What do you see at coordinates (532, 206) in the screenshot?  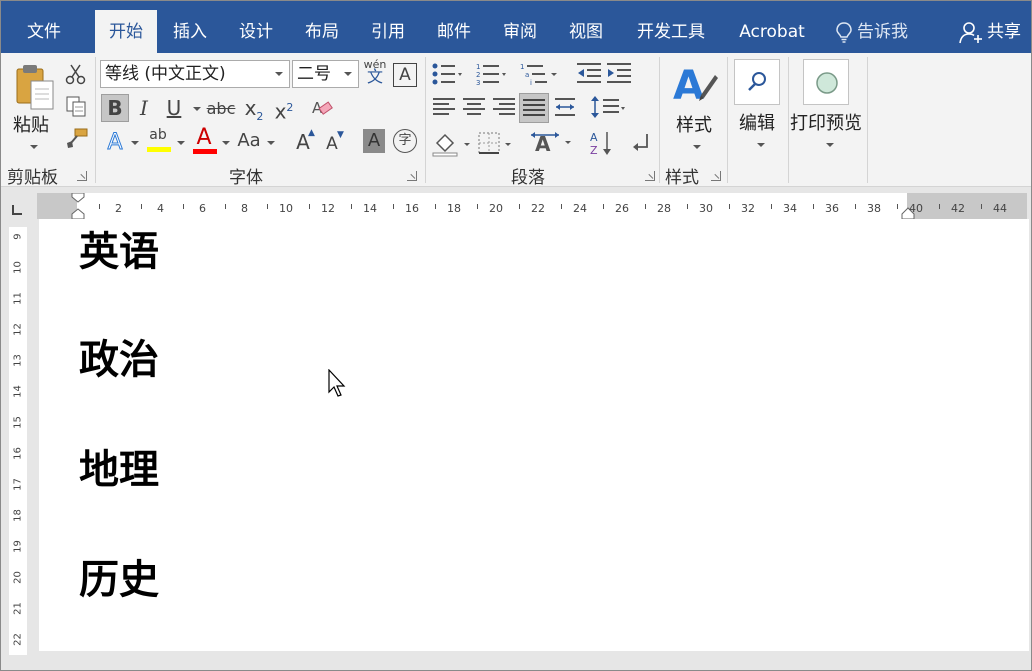 I see `horizontal-ruler: 2 4 6 8 10 12 14 16 18 20 22 24 26 28 30 32 34 36 38 40 42 44` at bounding box center [532, 206].